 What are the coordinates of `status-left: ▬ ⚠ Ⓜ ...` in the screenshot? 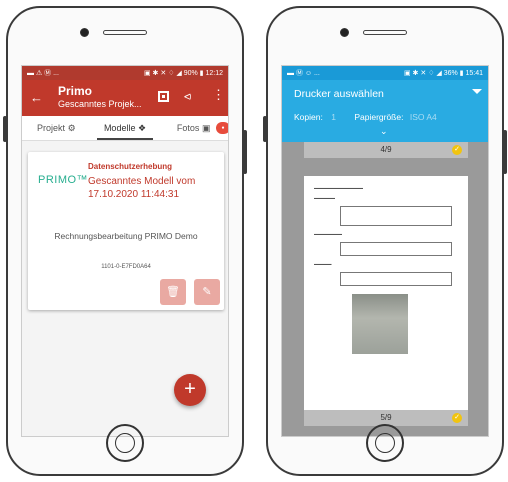 It's located at (43, 73).